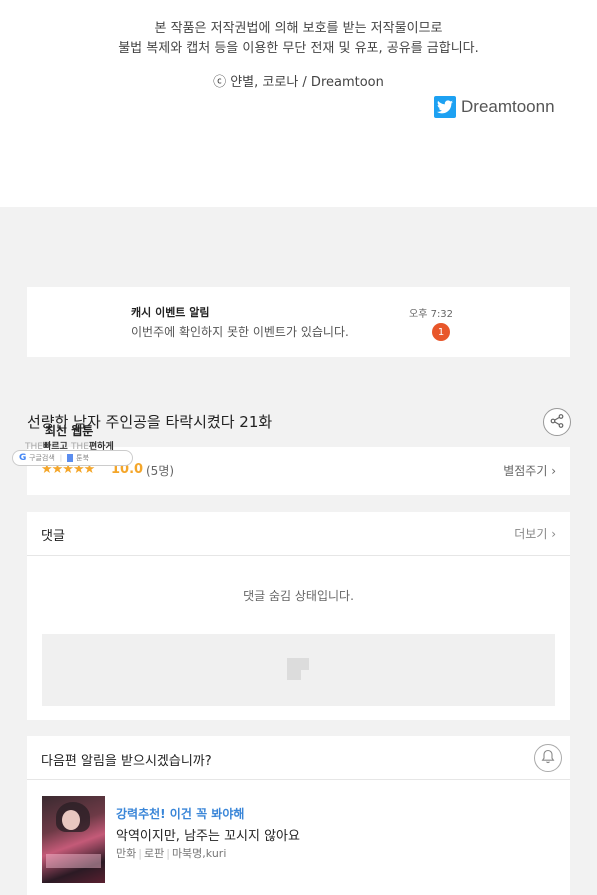 Image resolution: width=597 pixels, height=895 pixels. I want to click on event-alert-title: 캐시 이벤트 알림, so click(170, 312).